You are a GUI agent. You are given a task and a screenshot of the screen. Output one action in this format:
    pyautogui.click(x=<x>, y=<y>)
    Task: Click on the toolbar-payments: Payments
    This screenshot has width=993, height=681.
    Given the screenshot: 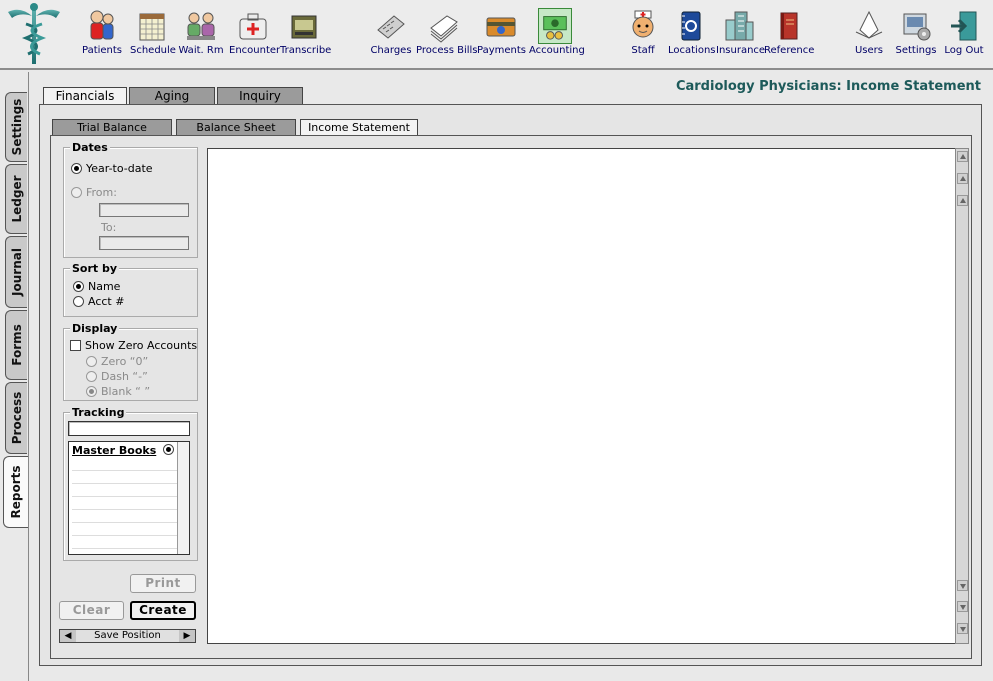 What is the action you would take?
    pyautogui.click(x=501, y=32)
    